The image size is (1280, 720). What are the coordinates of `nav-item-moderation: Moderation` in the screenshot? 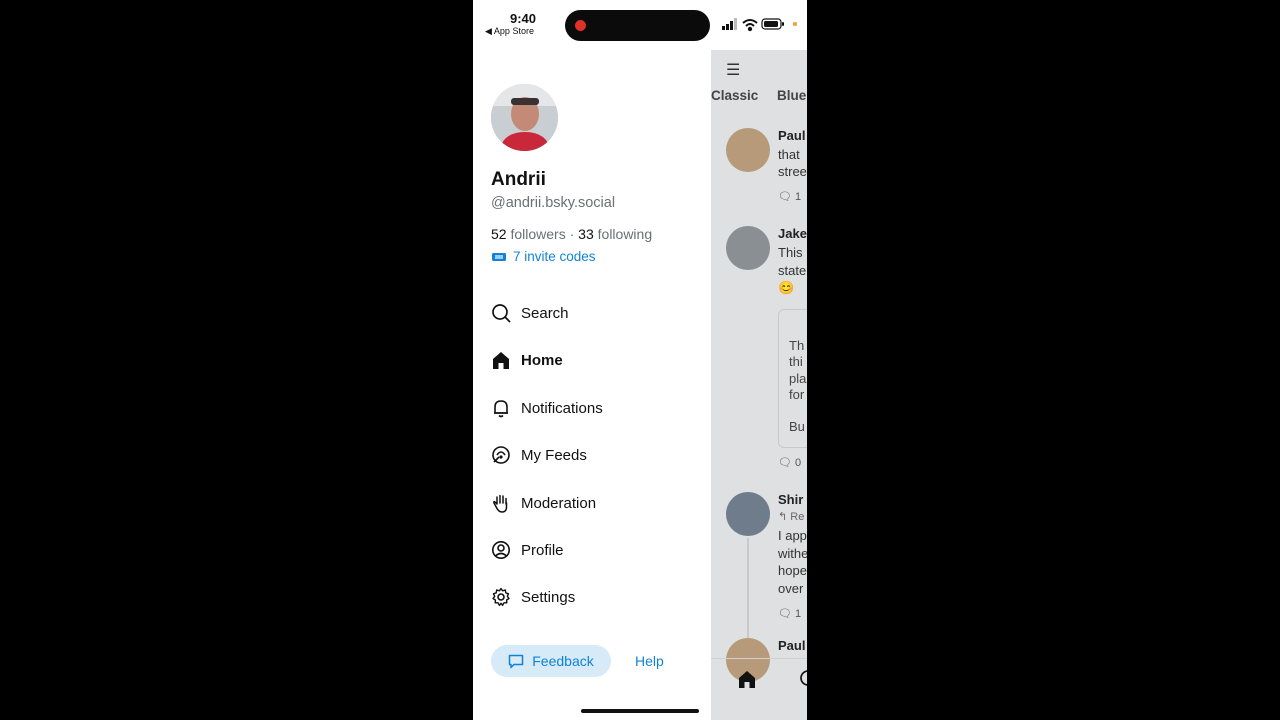 It's located at (543, 503).